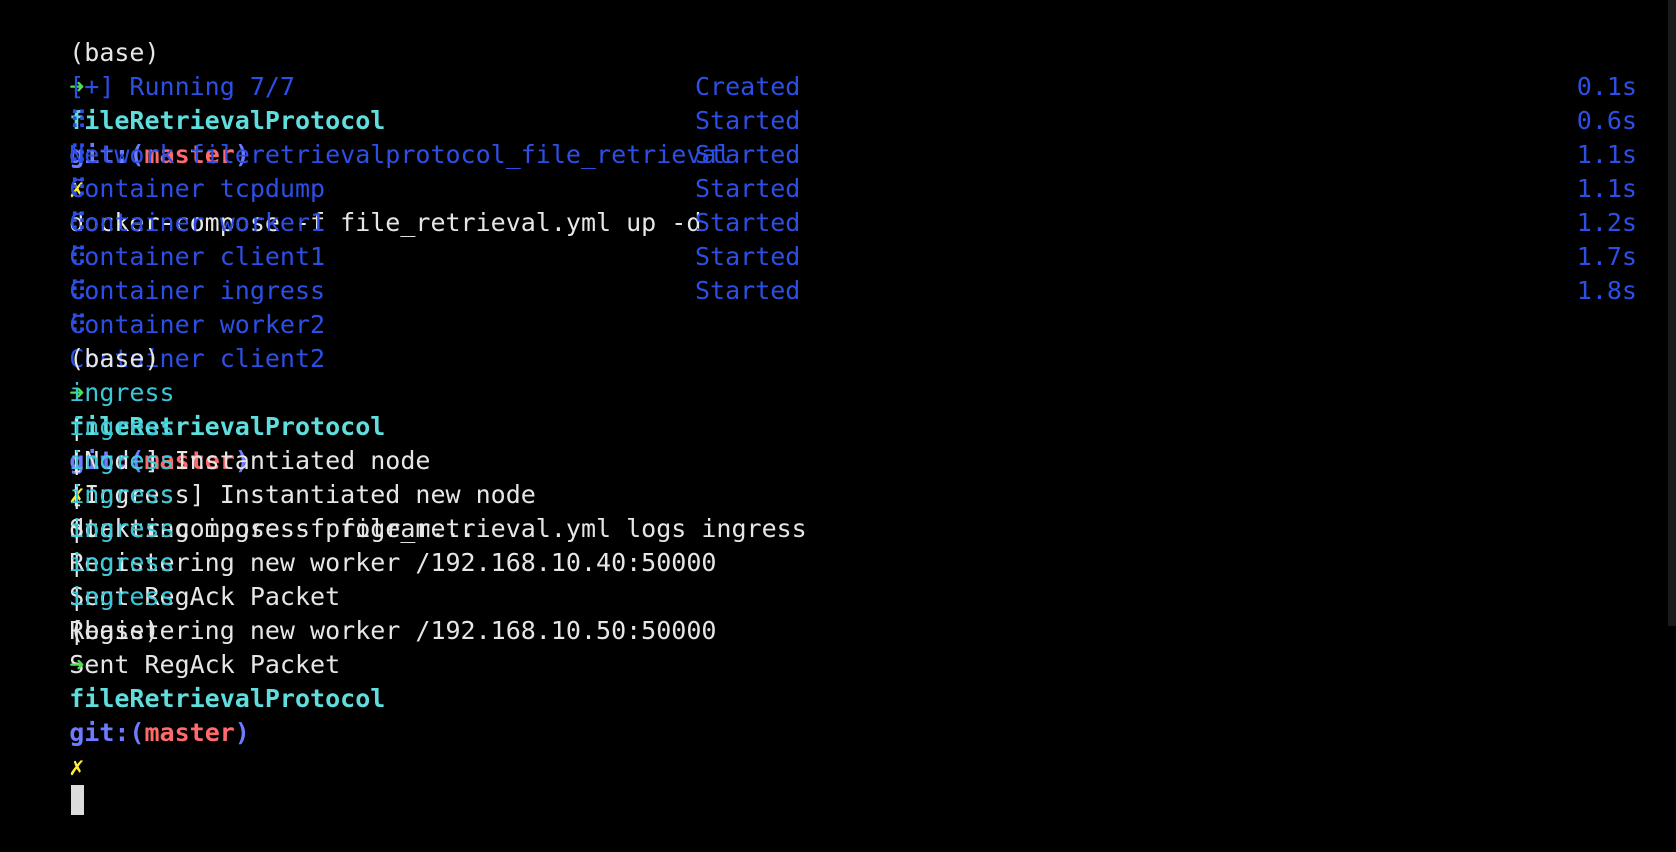 This screenshot has width=1676, height=852. Describe the element at coordinates (842, 323) in the screenshot. I see `running-item: ⠿ Container client2 Started 1.8s` at that location.